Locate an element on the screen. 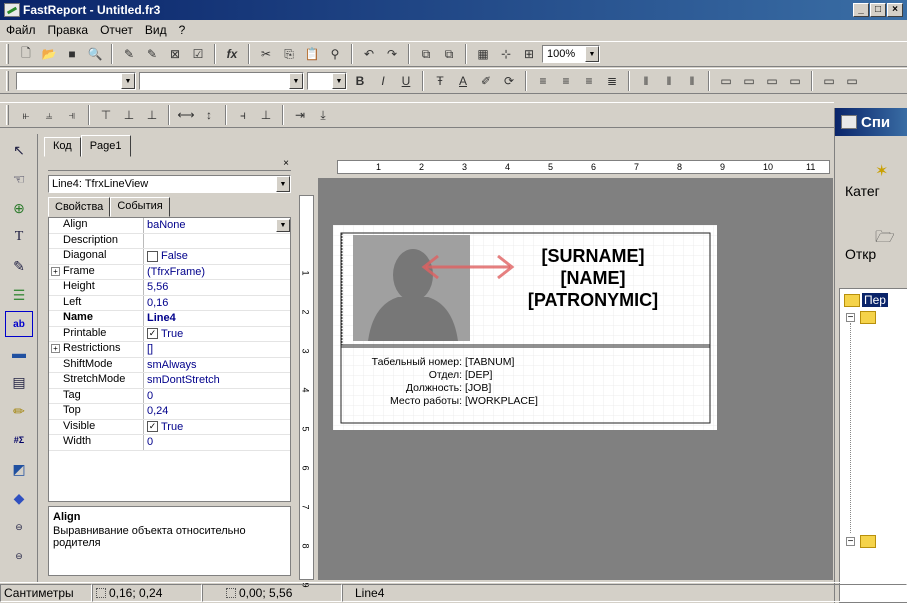 This screenshot has width=907, height=603. align-left-icon: ≡ is located at coordinates (543, 81).